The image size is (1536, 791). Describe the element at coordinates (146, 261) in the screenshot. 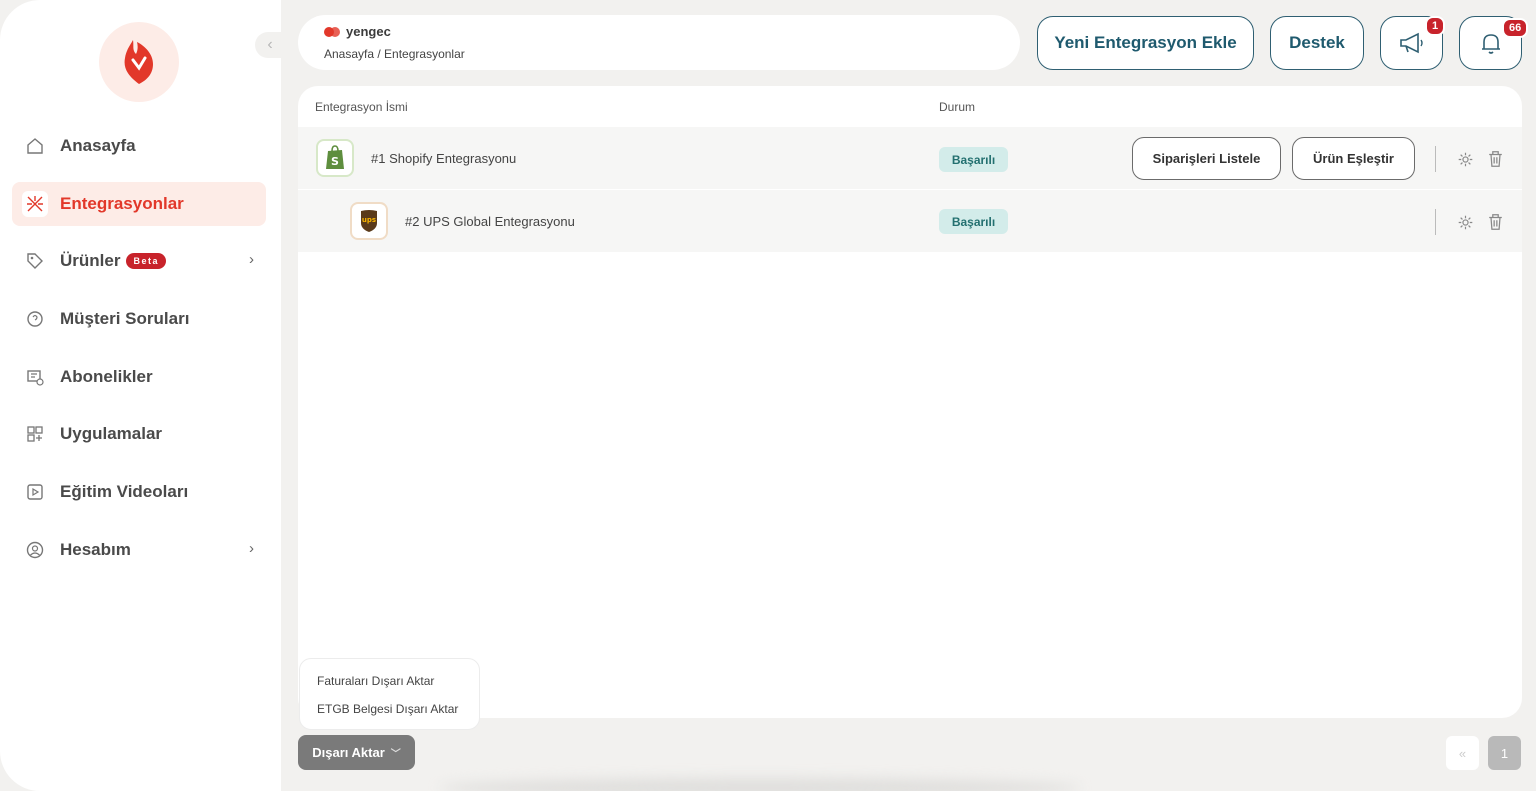

I see `beta-badge: Beta` at that location.